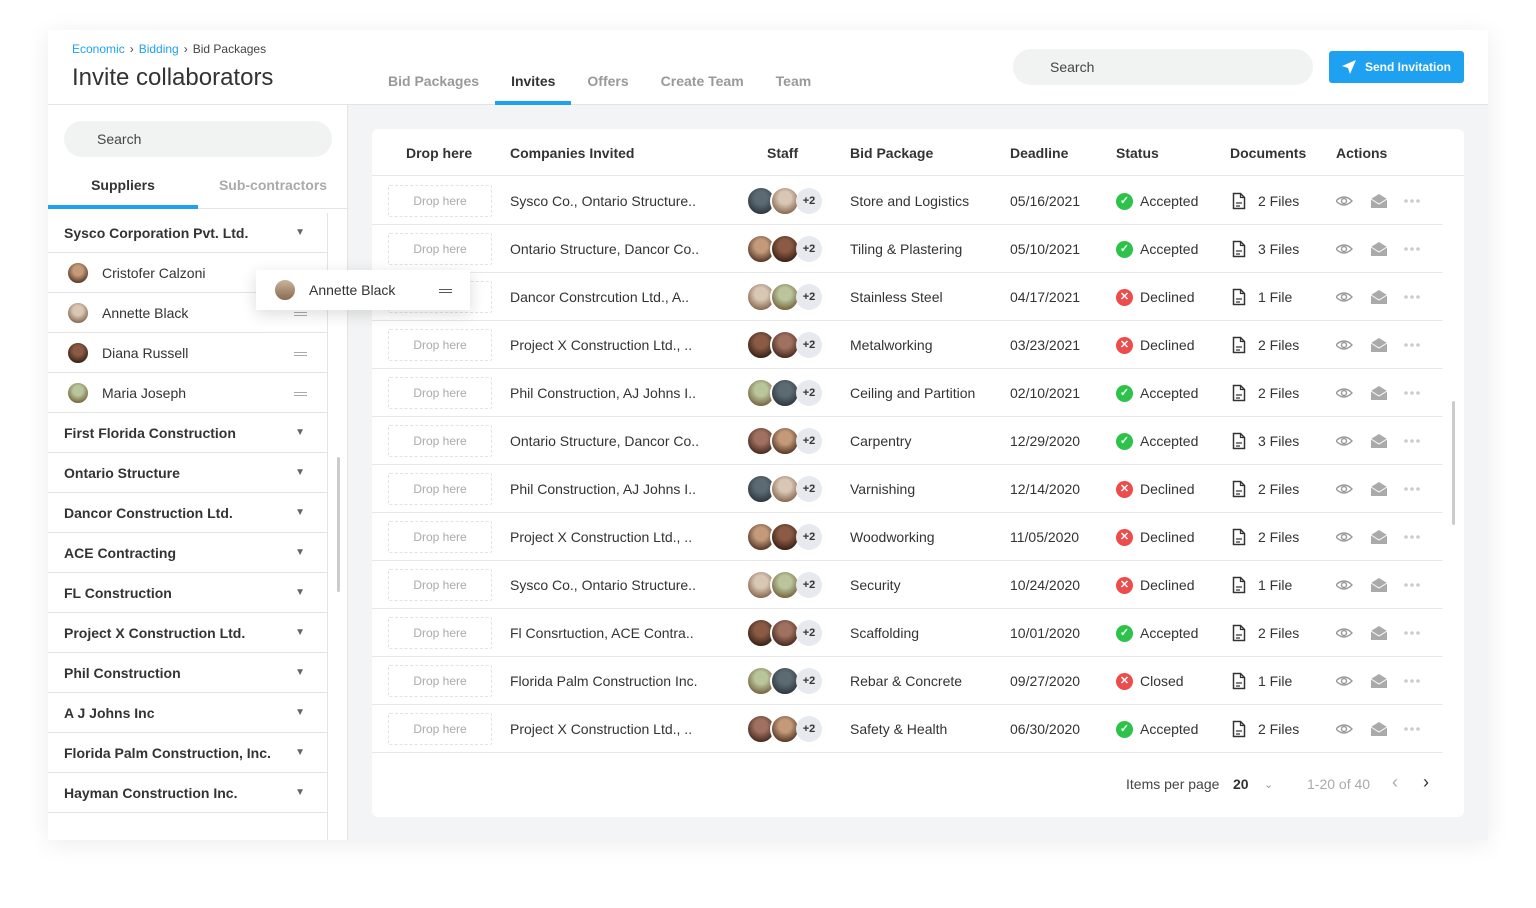 The image size is (1536, 908). Describe the element at coordinates (123, 189) in the screenshot. I see `tab-suppliers: Suppliers` at that location.